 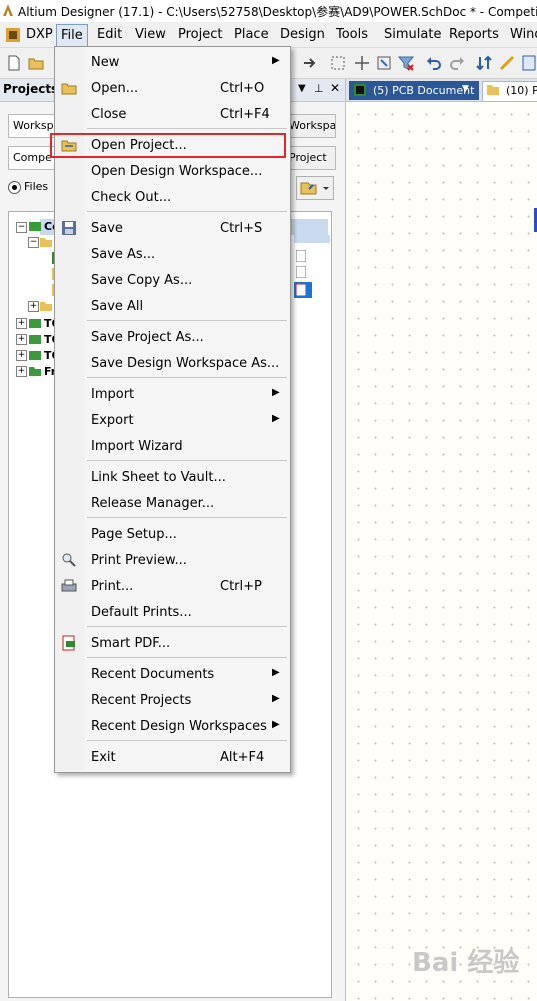 I want to click on files-radio, so click(x=14, y=187).